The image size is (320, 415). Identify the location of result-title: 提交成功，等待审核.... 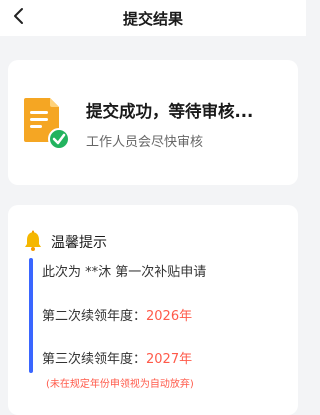
(170, 111).